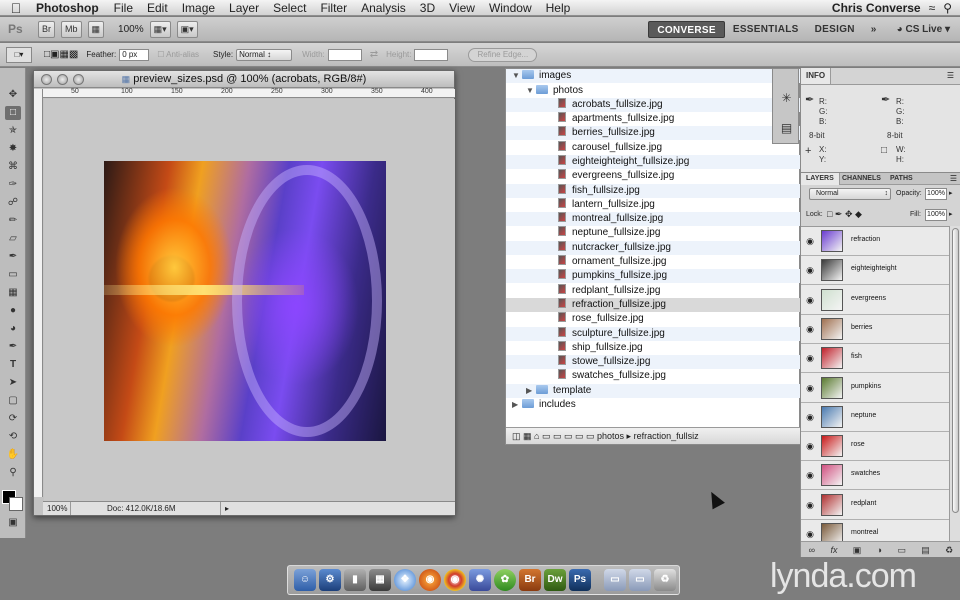 The image size is (960, 600). Describe the element at coordinates (517, 405) in the screenshot. I see `disclosure-closed-icon: ▶` at that location.